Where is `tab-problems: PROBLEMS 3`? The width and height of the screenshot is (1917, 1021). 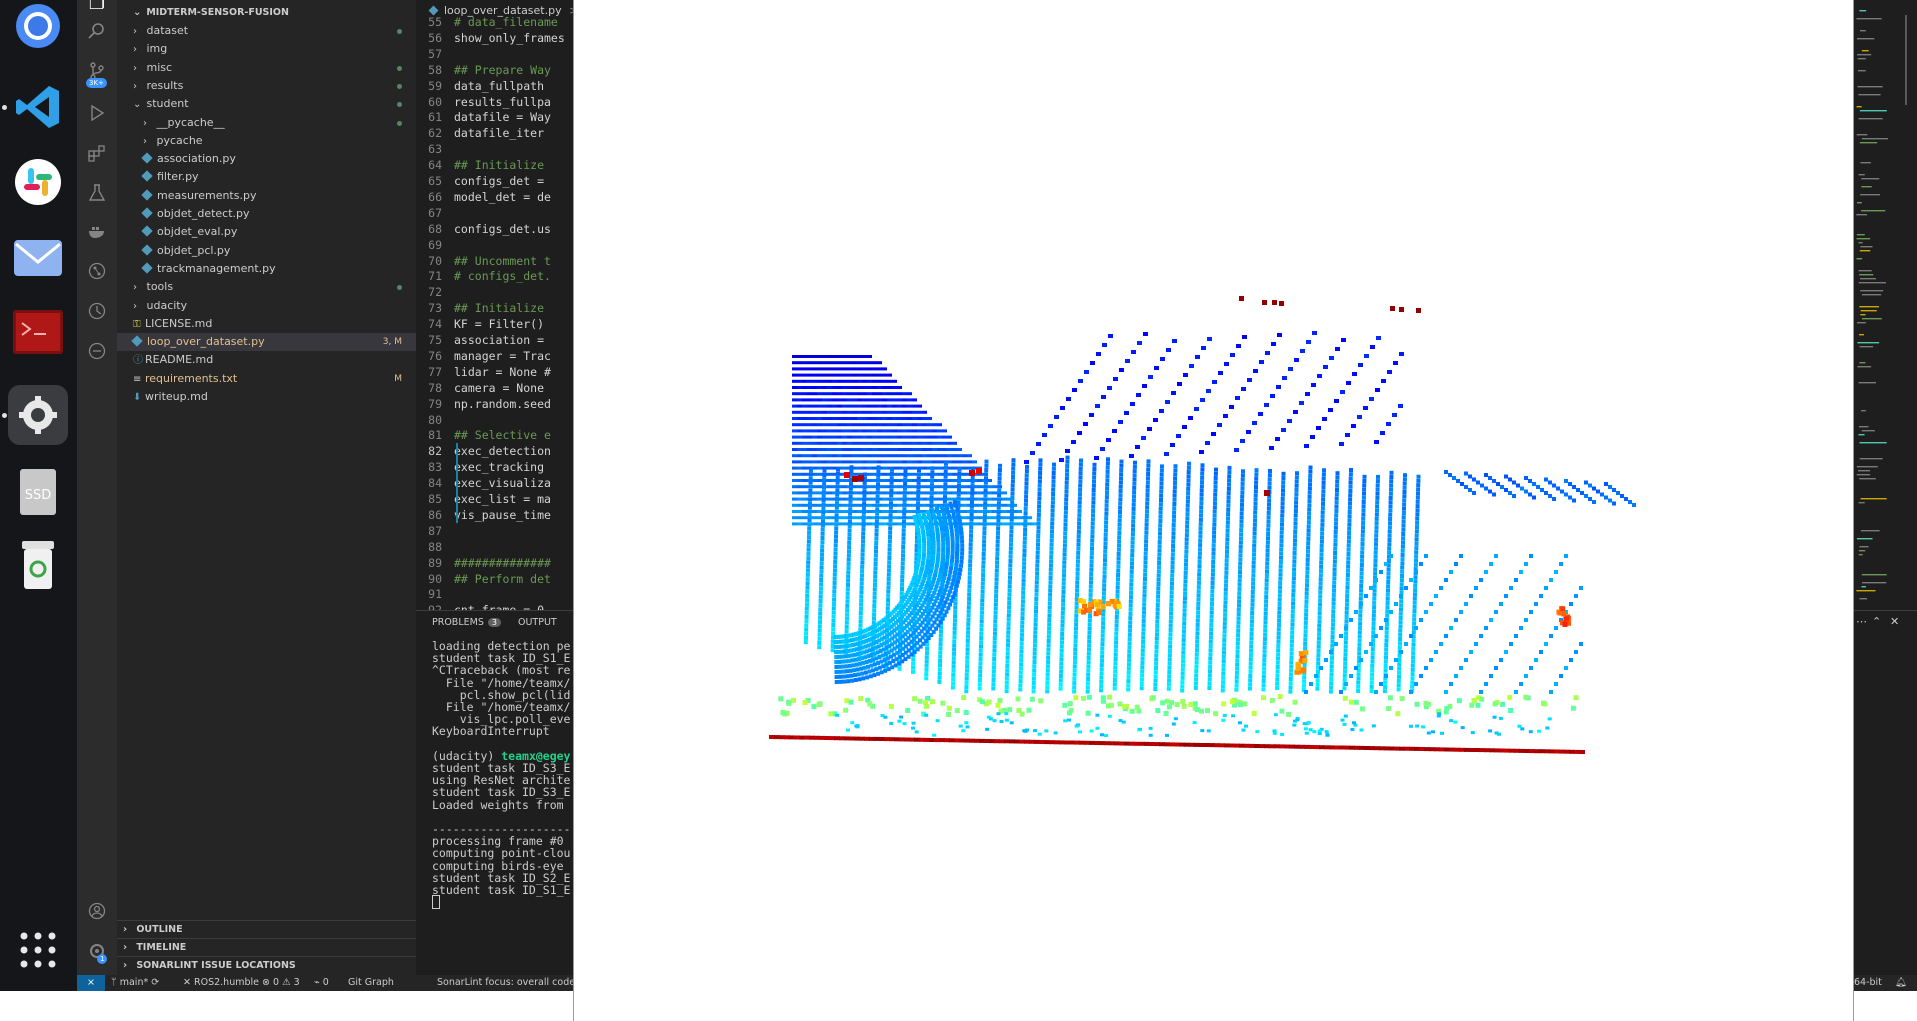
tab-problems: PROBLEMS 3 is located at coordinates (466, 622).